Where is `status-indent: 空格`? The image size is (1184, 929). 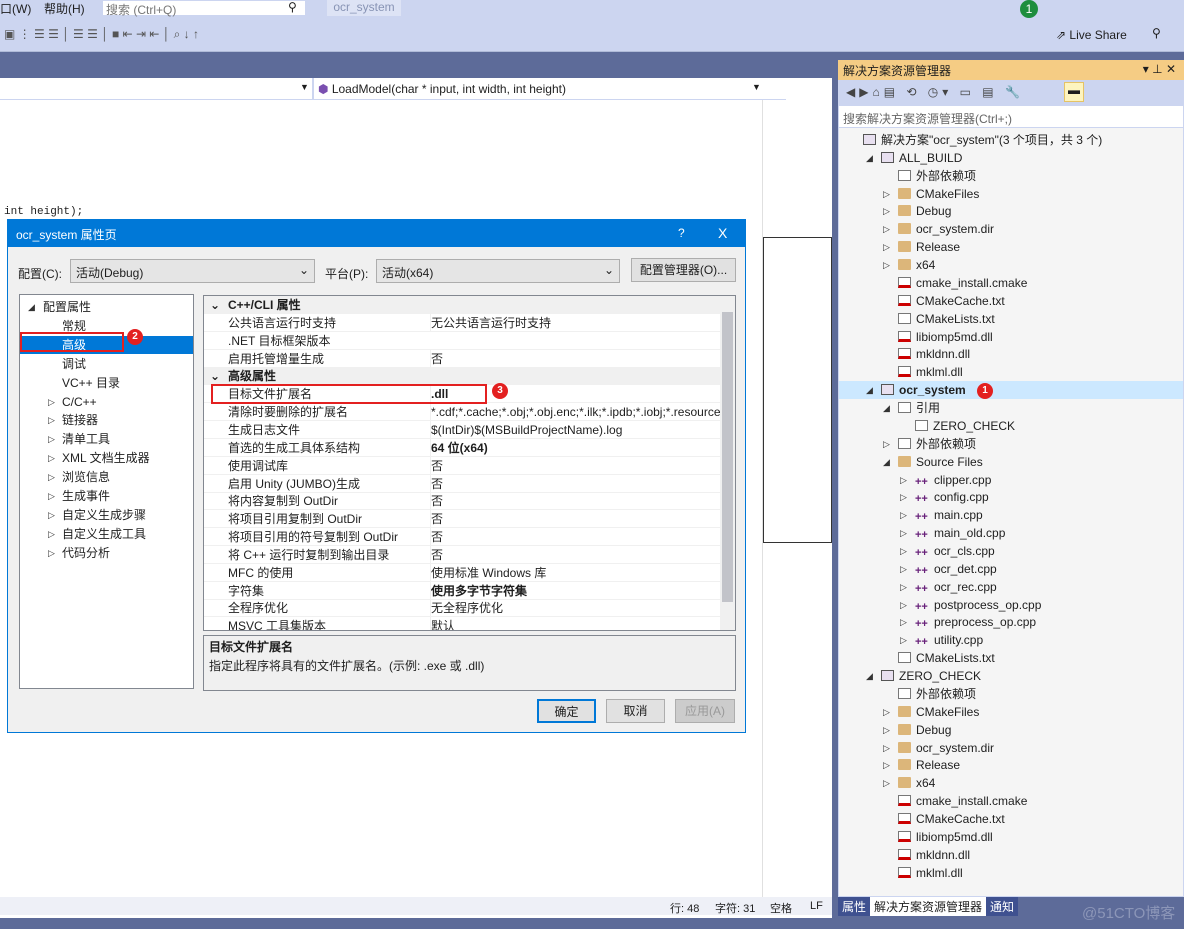 status-indent: 空格 is located at coordinates (781, 908).